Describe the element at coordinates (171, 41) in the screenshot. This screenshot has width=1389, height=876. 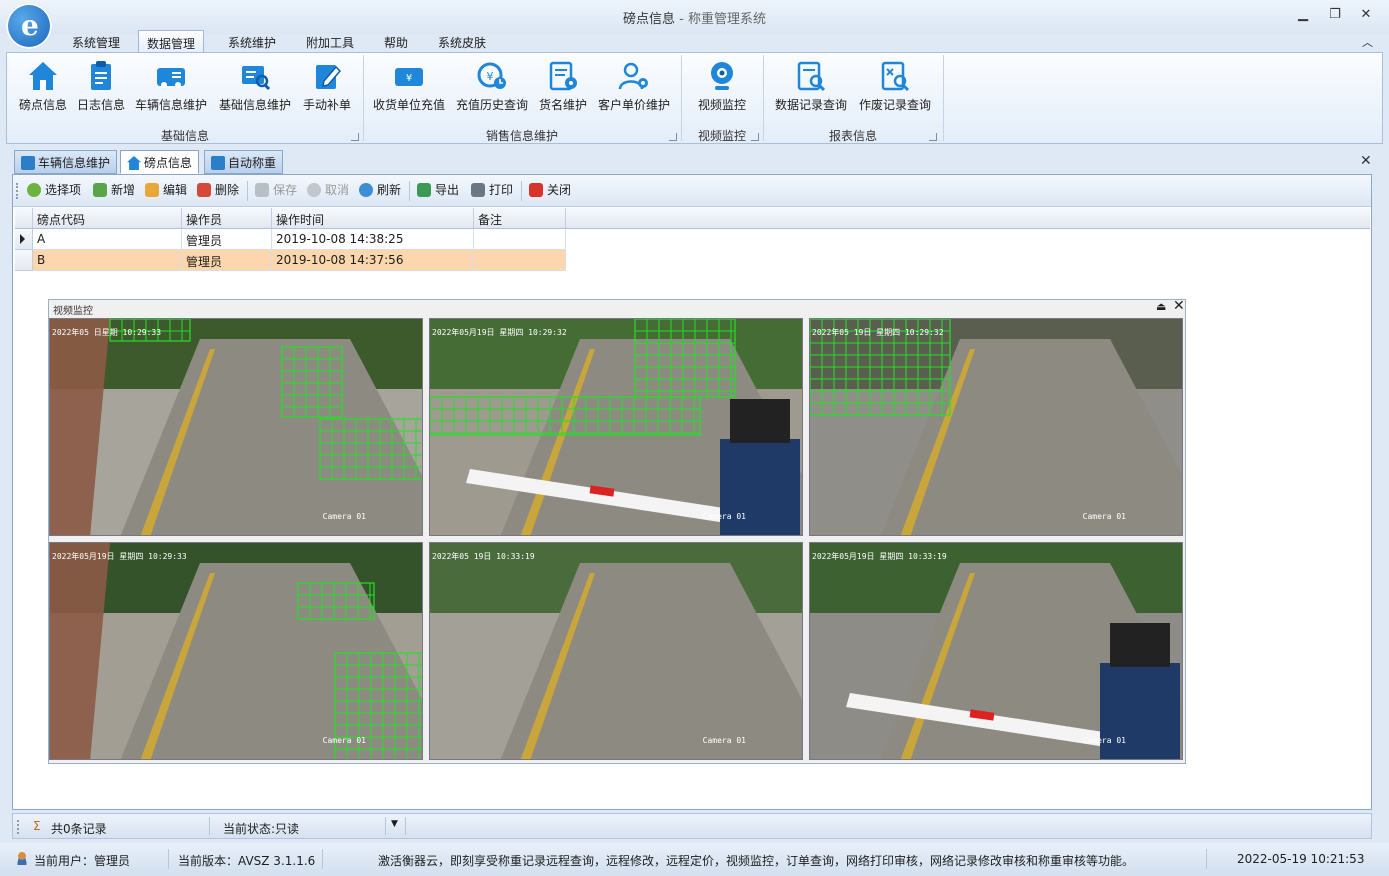
I see `tab-data-management: 数据管理` at that location.